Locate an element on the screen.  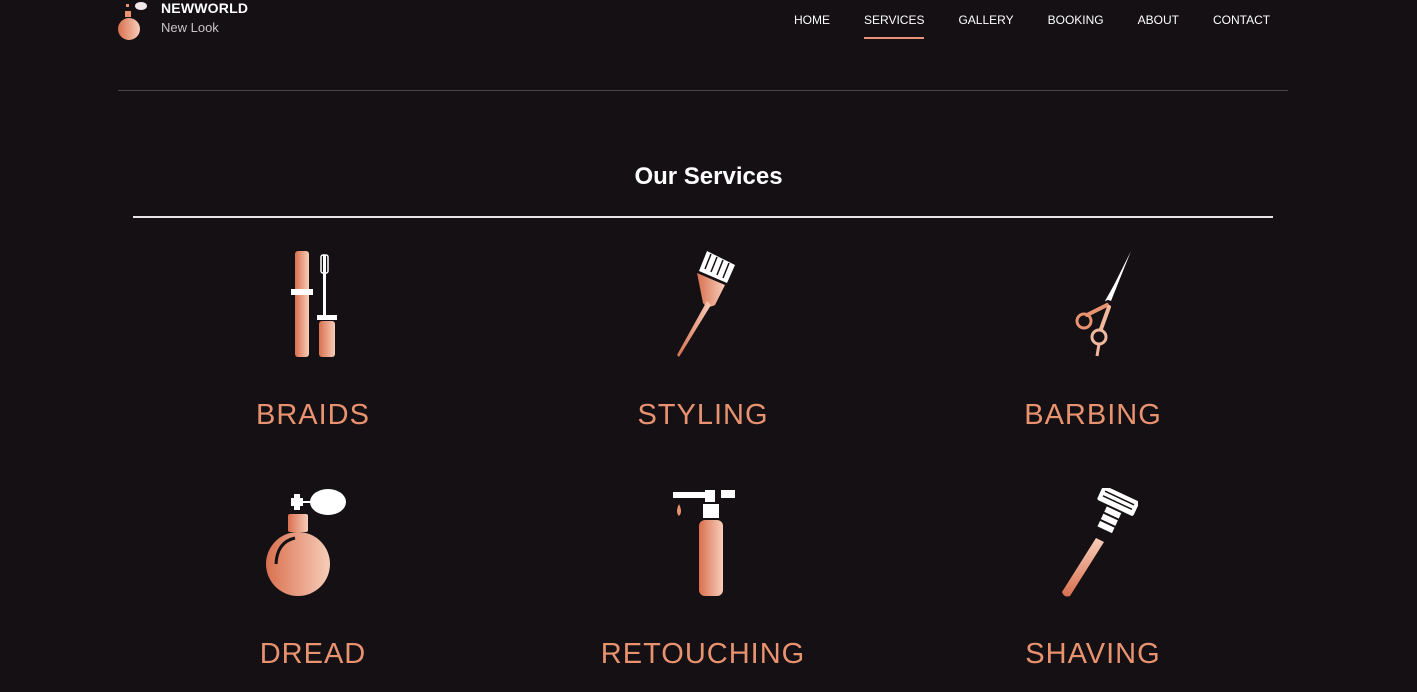
service-label: DREAD is located at coordinates (313, 654).